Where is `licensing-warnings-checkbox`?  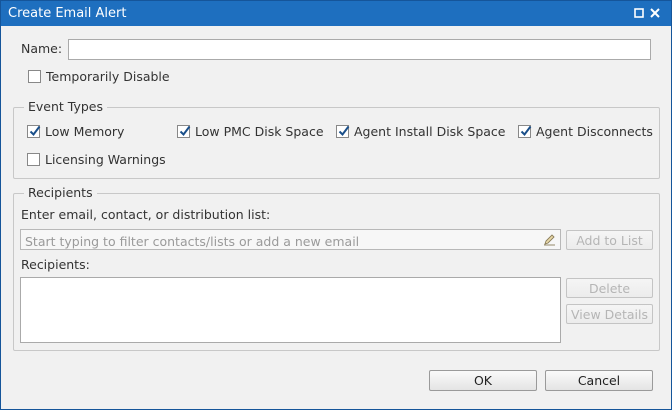 licensing-warnings-checkbox is located at coordinates (33, 159).